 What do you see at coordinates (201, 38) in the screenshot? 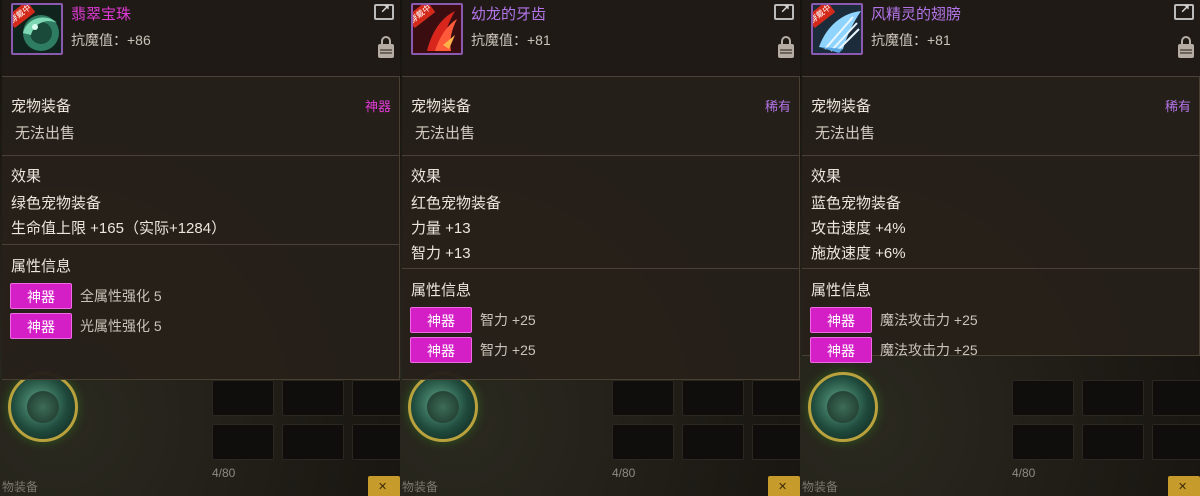
I see `tooltip-header: 穿戴中 翡翠宝珠 抗魔值：+86` at bounding box center [201, 38].